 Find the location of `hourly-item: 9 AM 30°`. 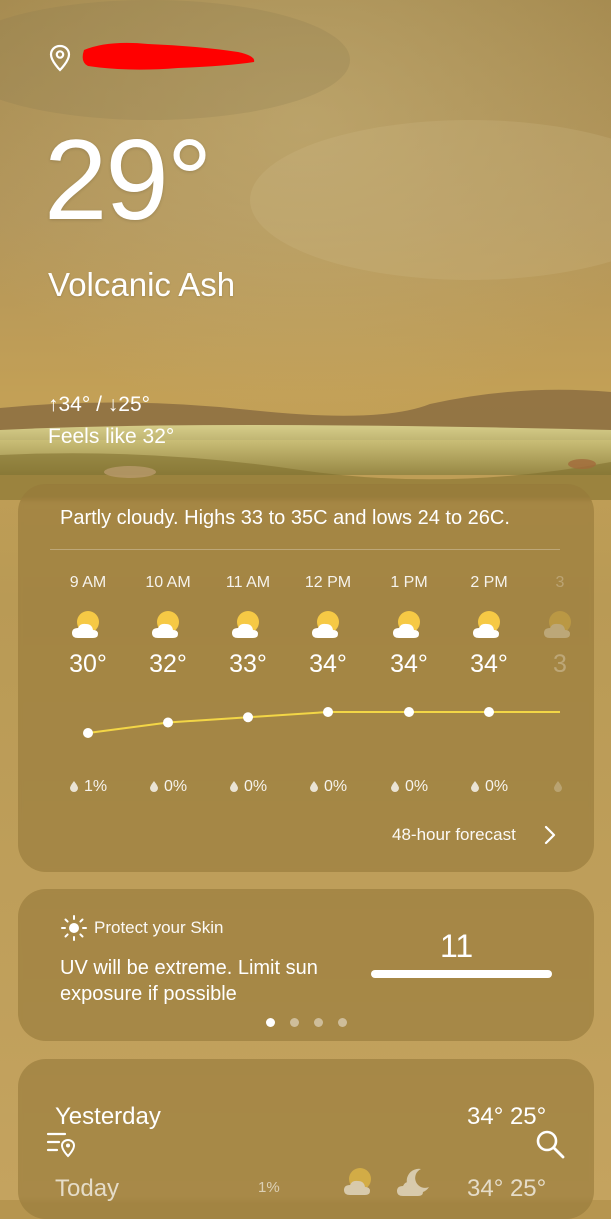

hourly-item: 9 AM 30° is located at coordinates (88, 626).